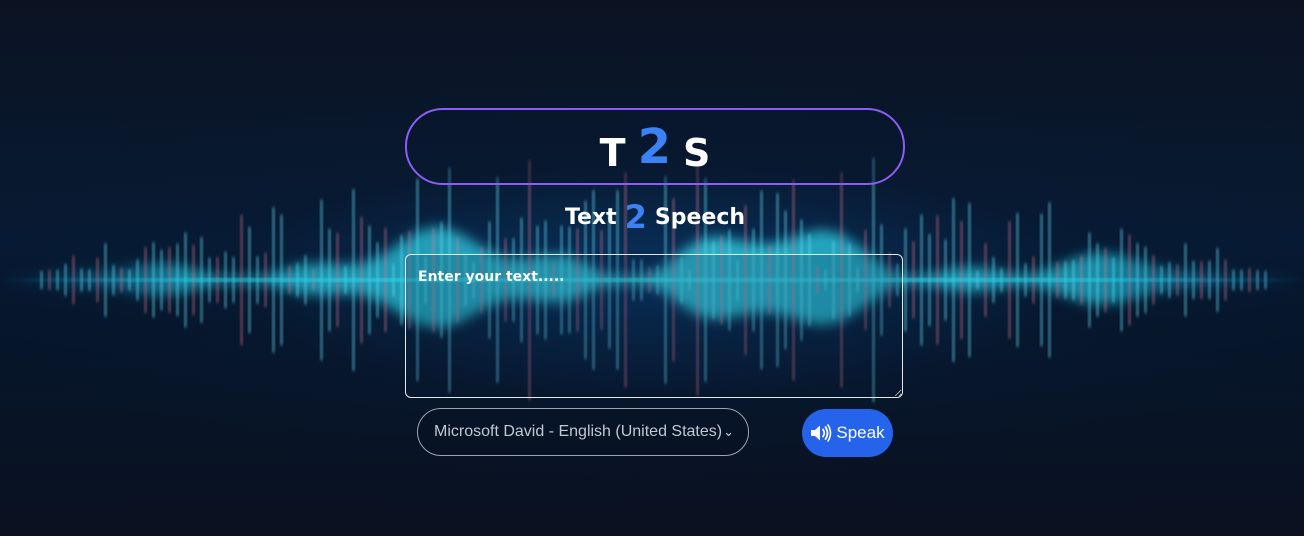 This screenshot has width=1304, height=536. Describe the element at coordinates (635, 217) in the screenshot. I see `subtitle-number-2: 2` at that location.